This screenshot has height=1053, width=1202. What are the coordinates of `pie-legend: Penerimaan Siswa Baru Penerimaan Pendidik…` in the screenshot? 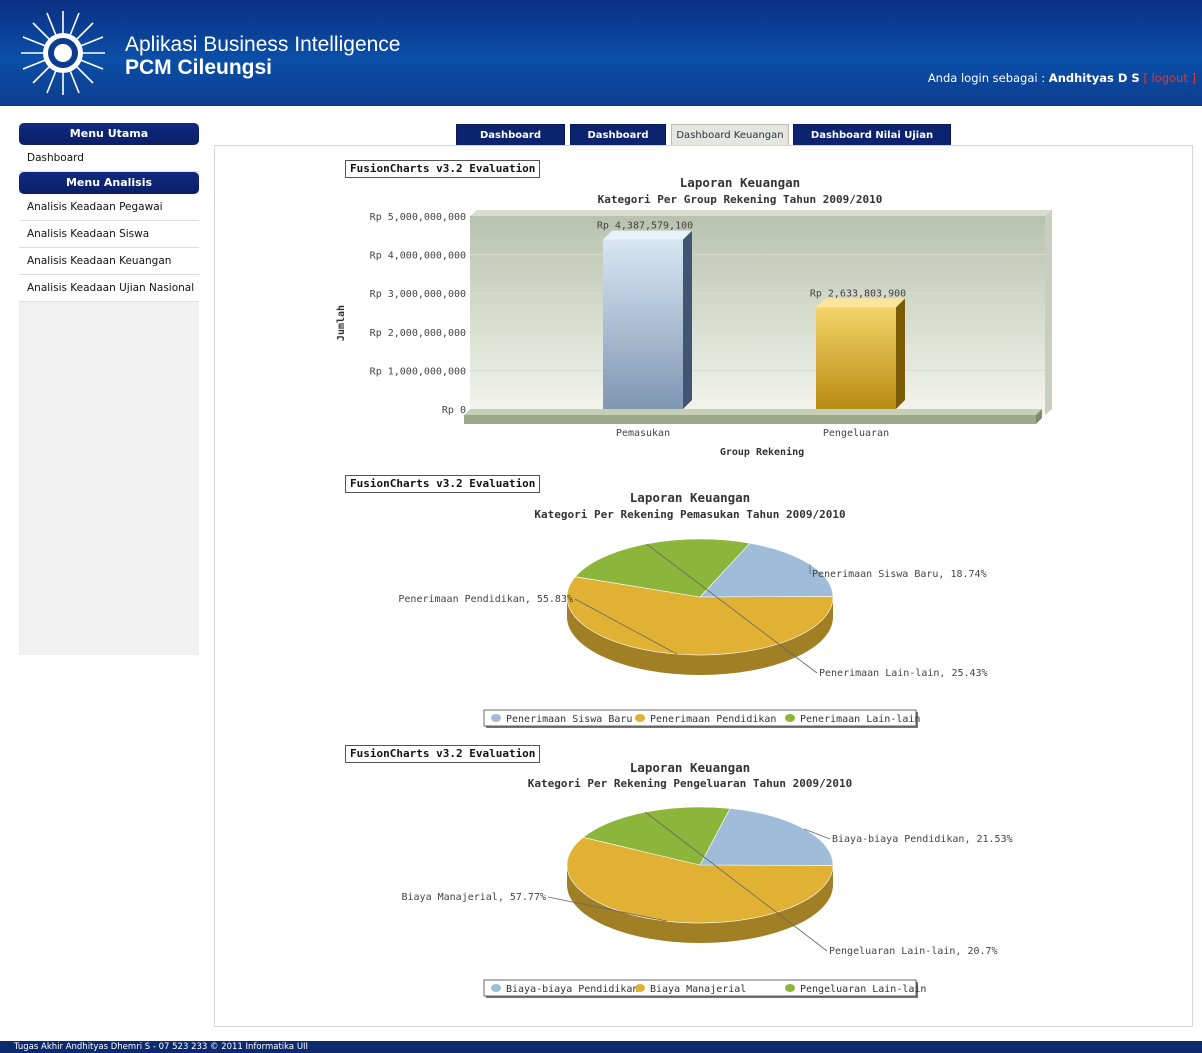 It's located at (701, 718).